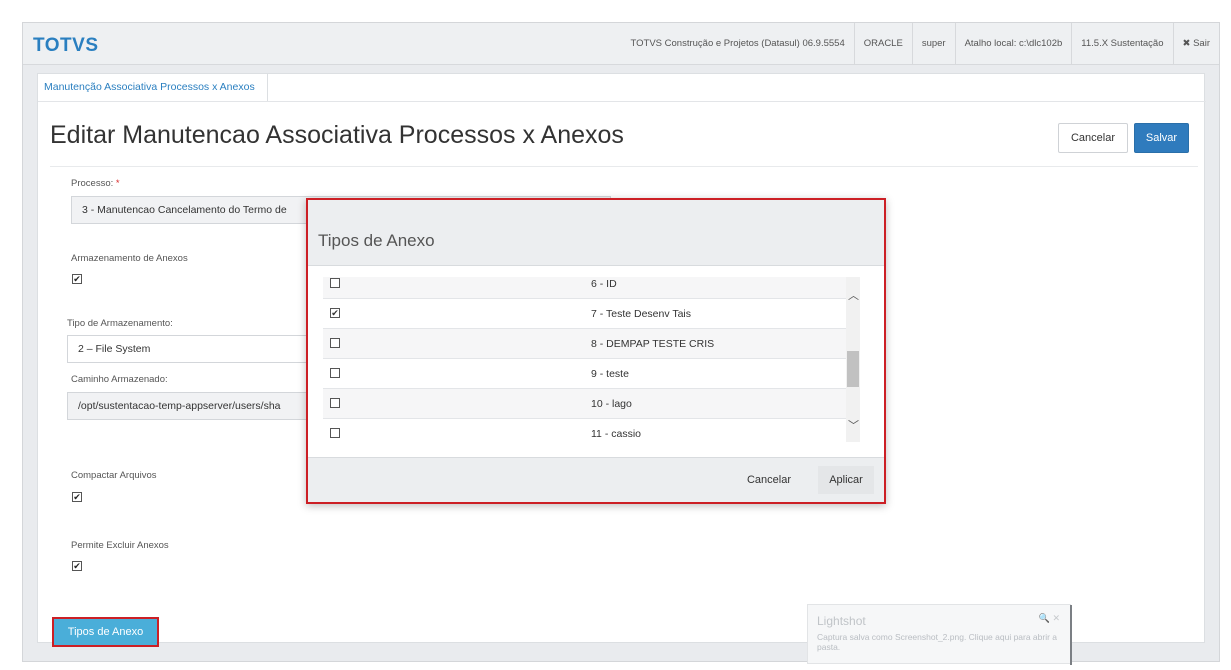  Describe the element at coordinates (77, 566) in the screenshot. I see `permite-excluir-checkbox: ✔` at that location.